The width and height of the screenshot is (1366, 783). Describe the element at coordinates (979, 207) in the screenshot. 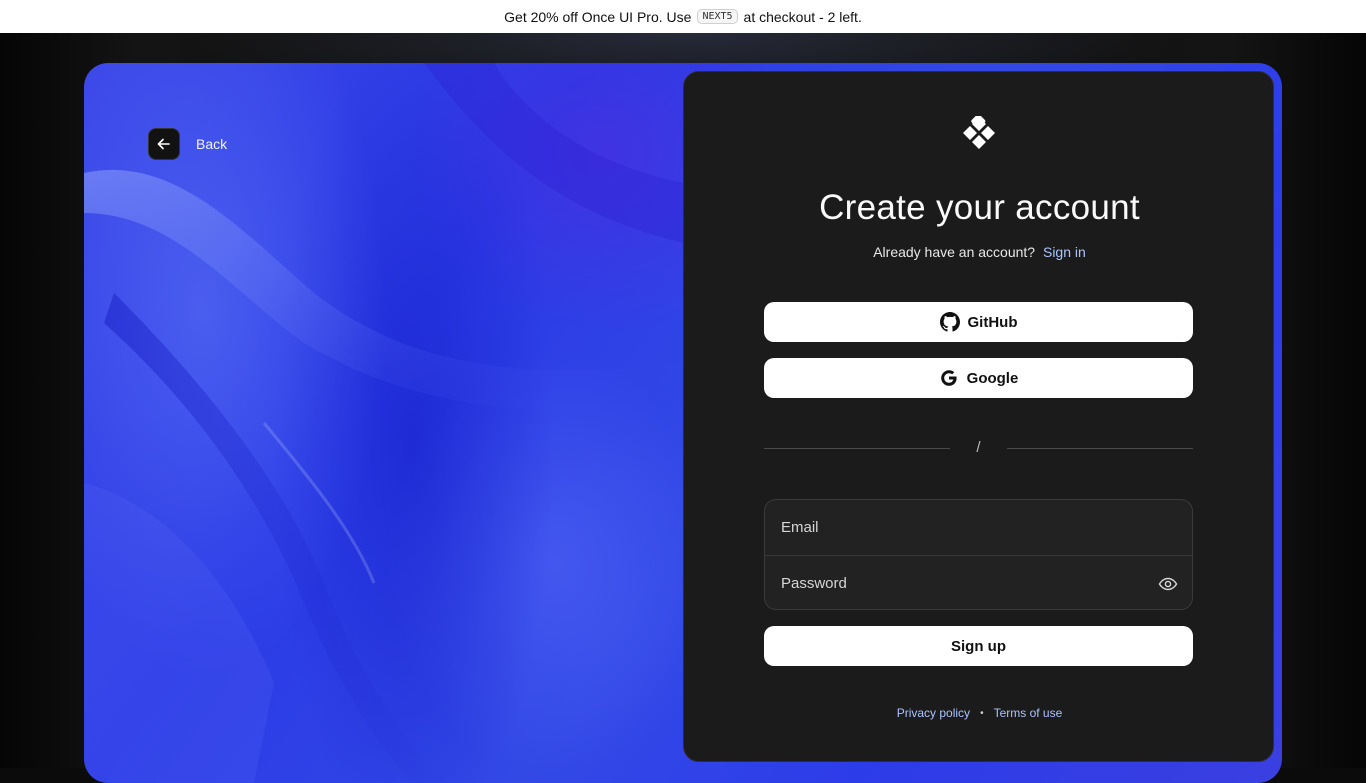

I see `page-title: Create your account` at that location.